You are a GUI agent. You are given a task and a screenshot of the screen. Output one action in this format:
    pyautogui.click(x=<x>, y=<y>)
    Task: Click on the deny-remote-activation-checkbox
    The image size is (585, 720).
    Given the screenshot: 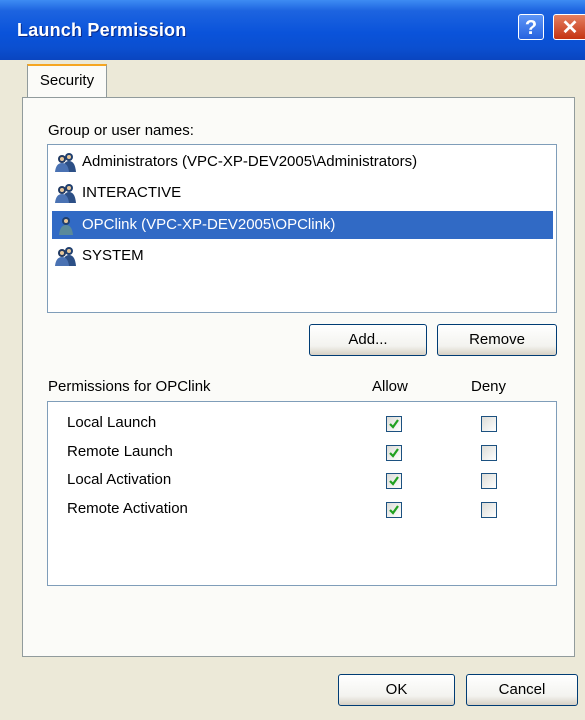 What is the action you would take?
    pyautogui.click(x=489, y=510)
    